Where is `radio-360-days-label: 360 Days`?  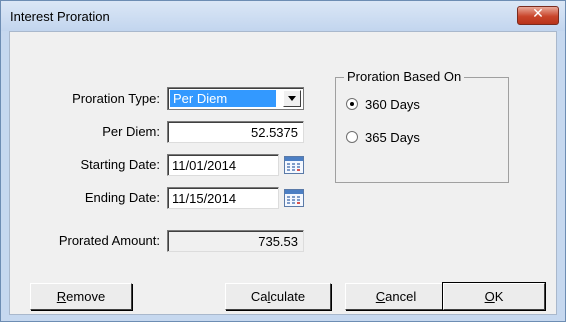
radio-360-days-label: 360 Days is located at coordinates (392, 104).